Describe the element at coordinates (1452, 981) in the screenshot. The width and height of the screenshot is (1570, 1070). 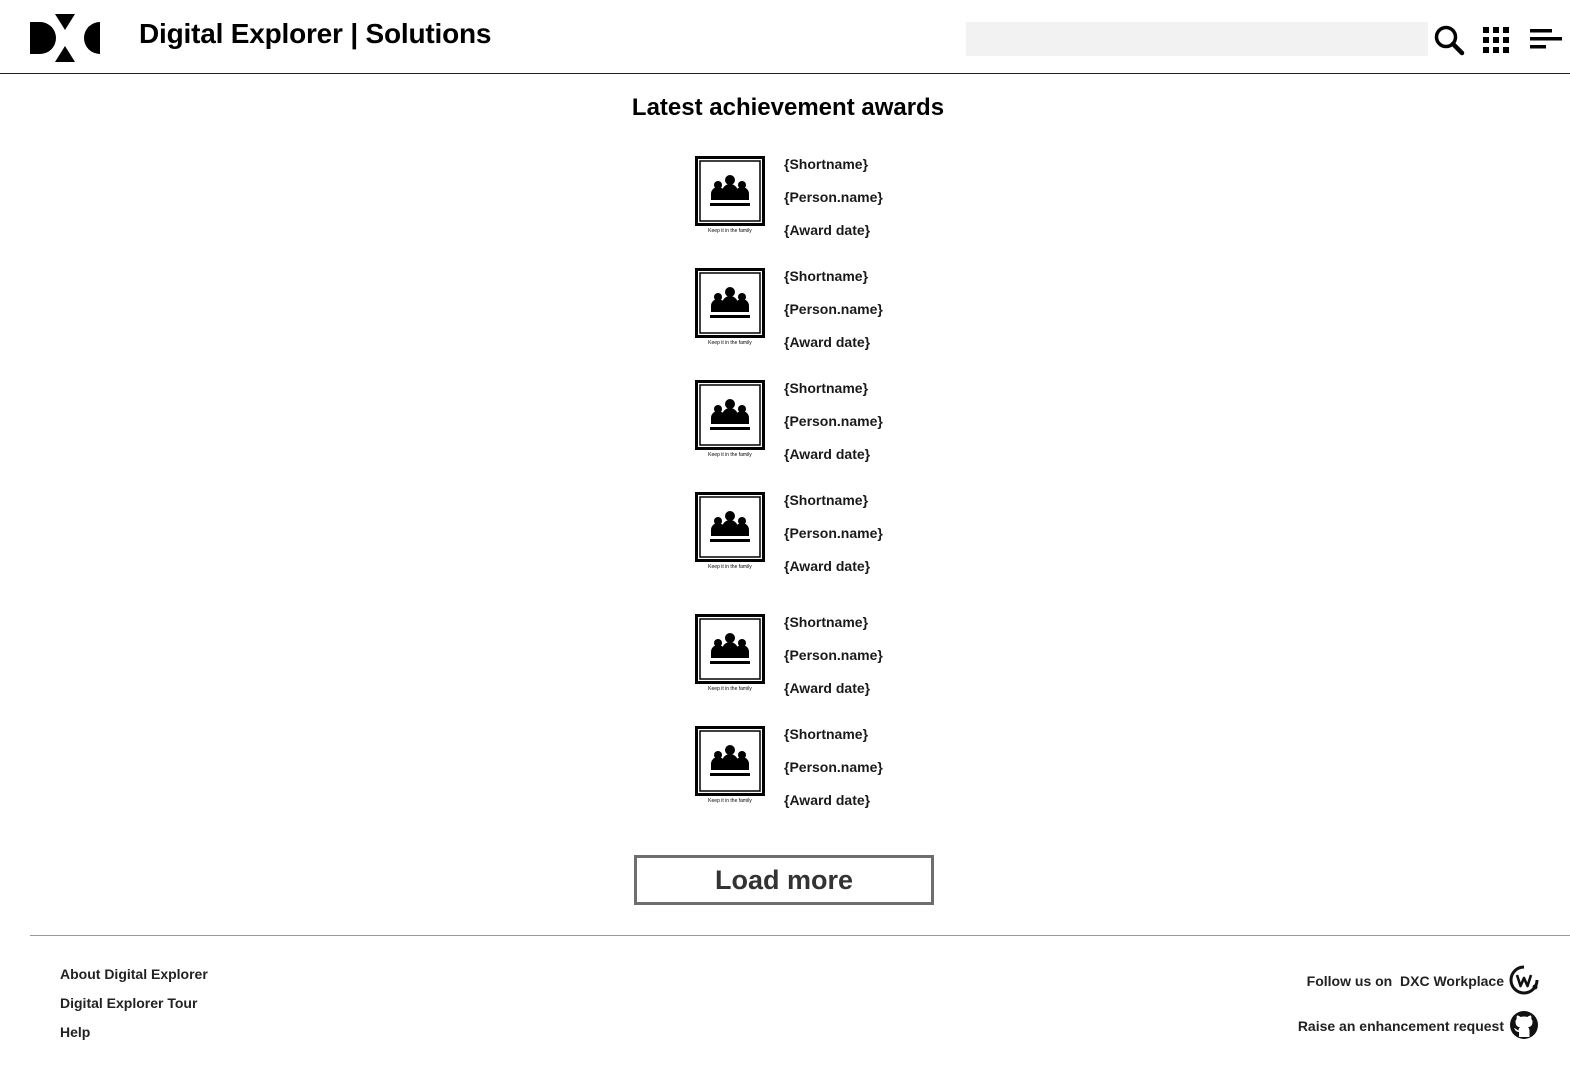
I see `workplace-link: DXC Workplace` at that location.